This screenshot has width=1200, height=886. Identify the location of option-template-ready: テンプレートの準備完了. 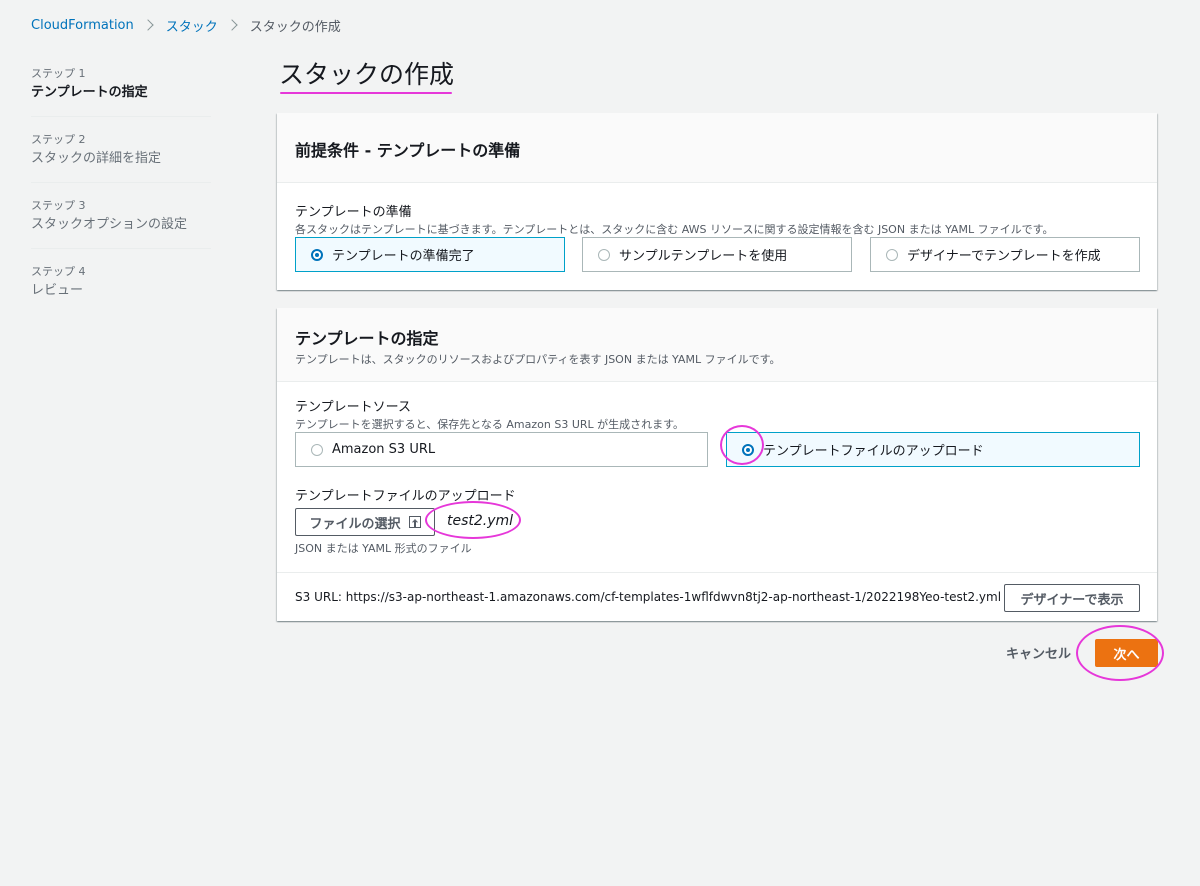
(430, 254).